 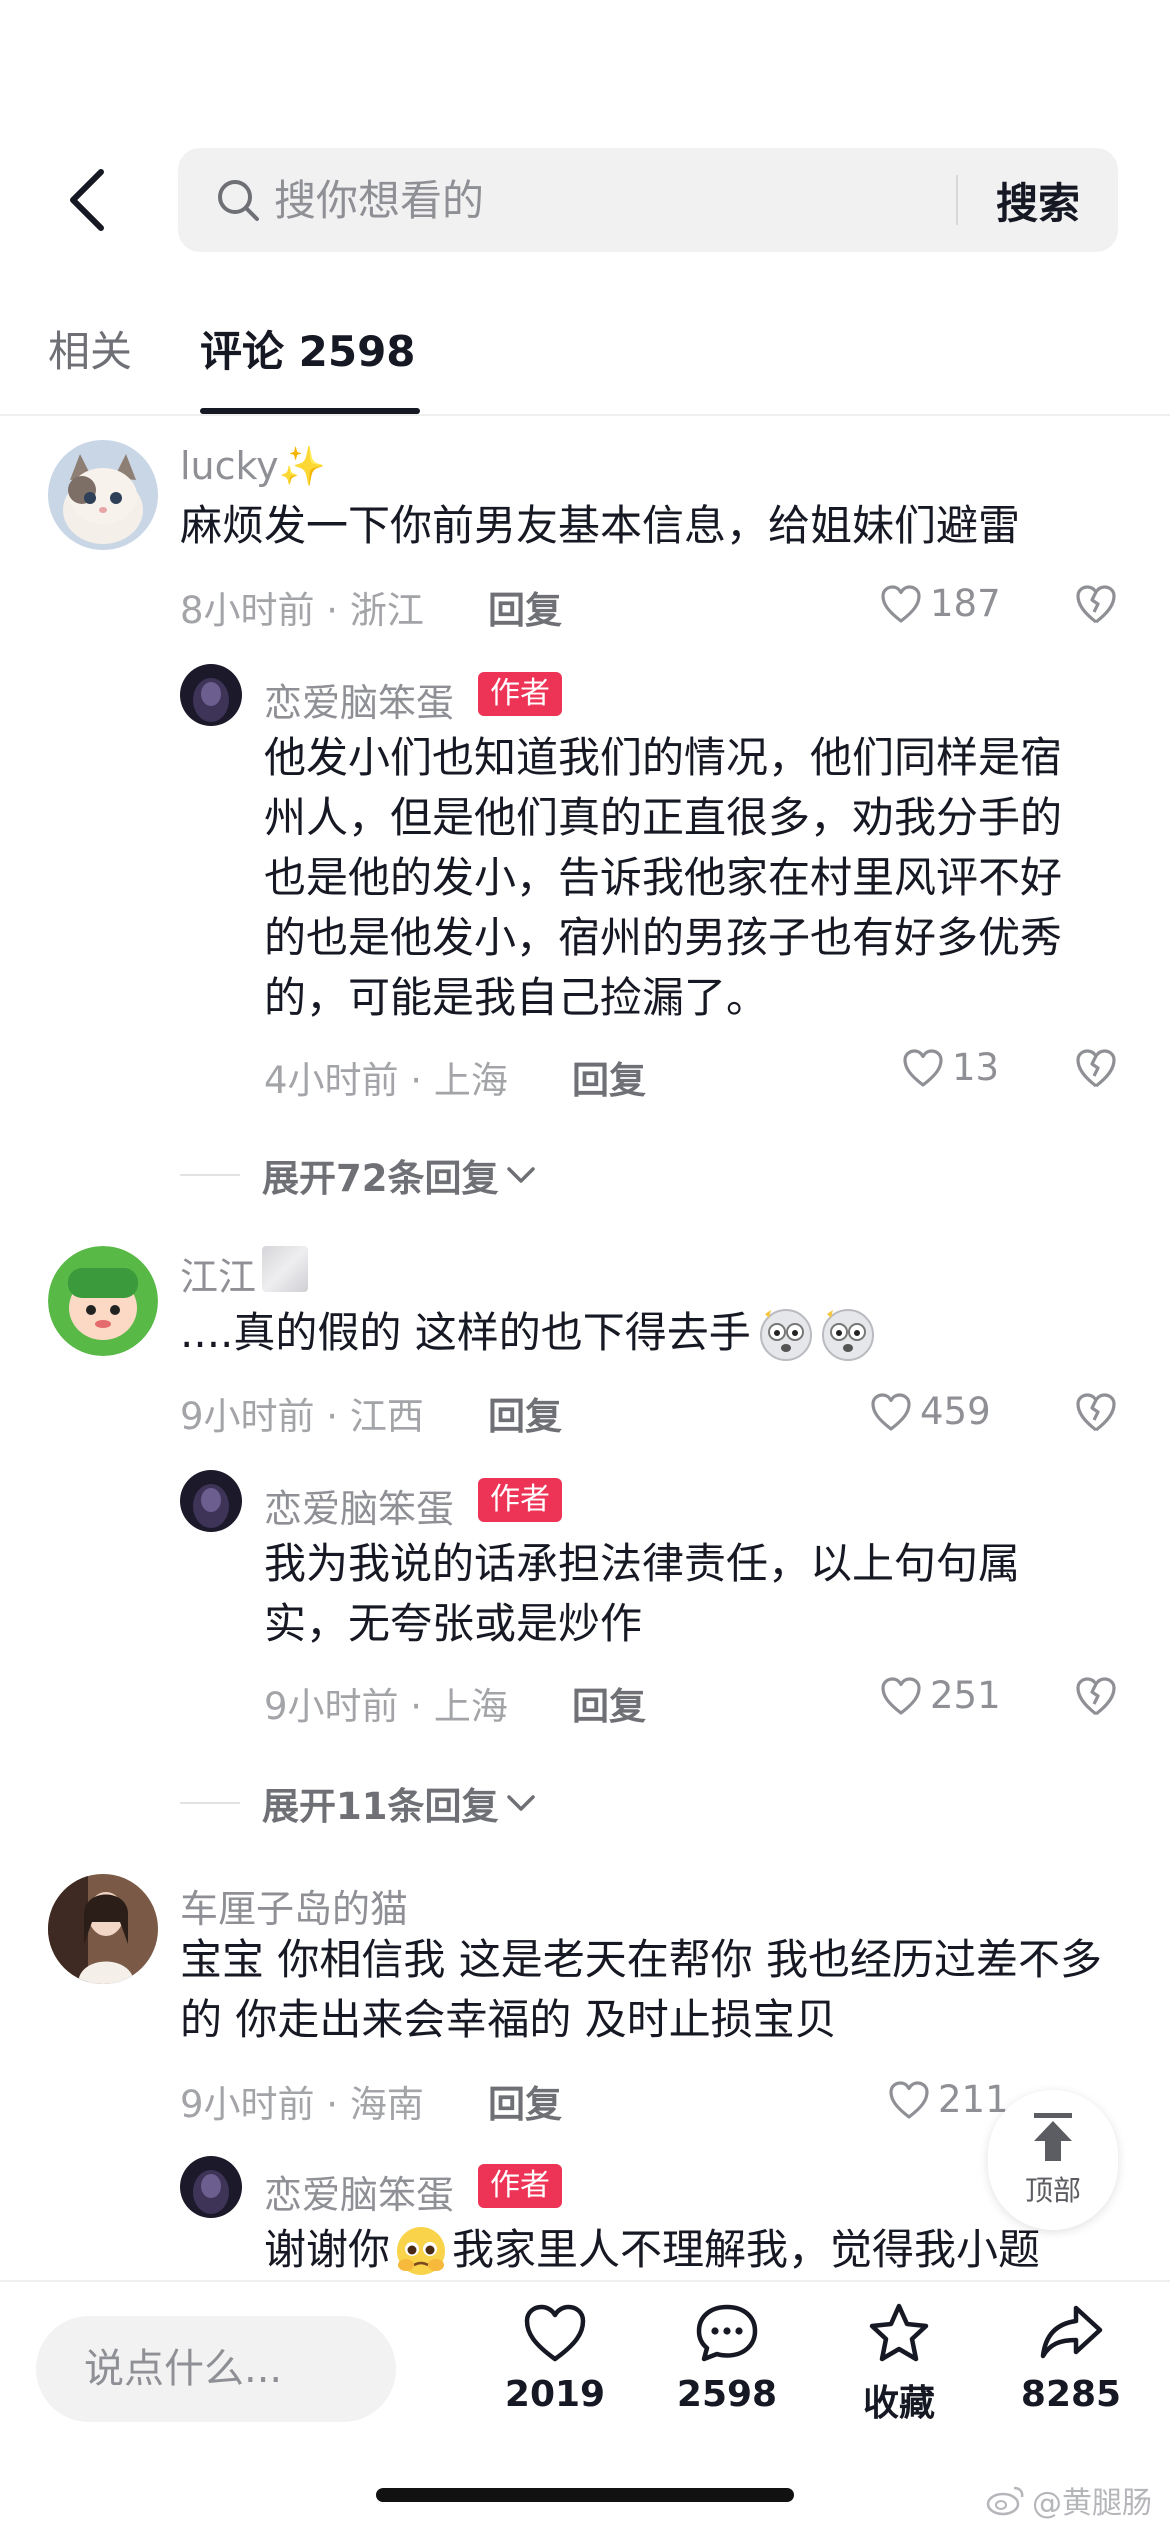 What do you see at coordinates (327, 2249) in the screenshot?
I see `author-reply-text: 谢谢你` at bounding box center [327, 2249].